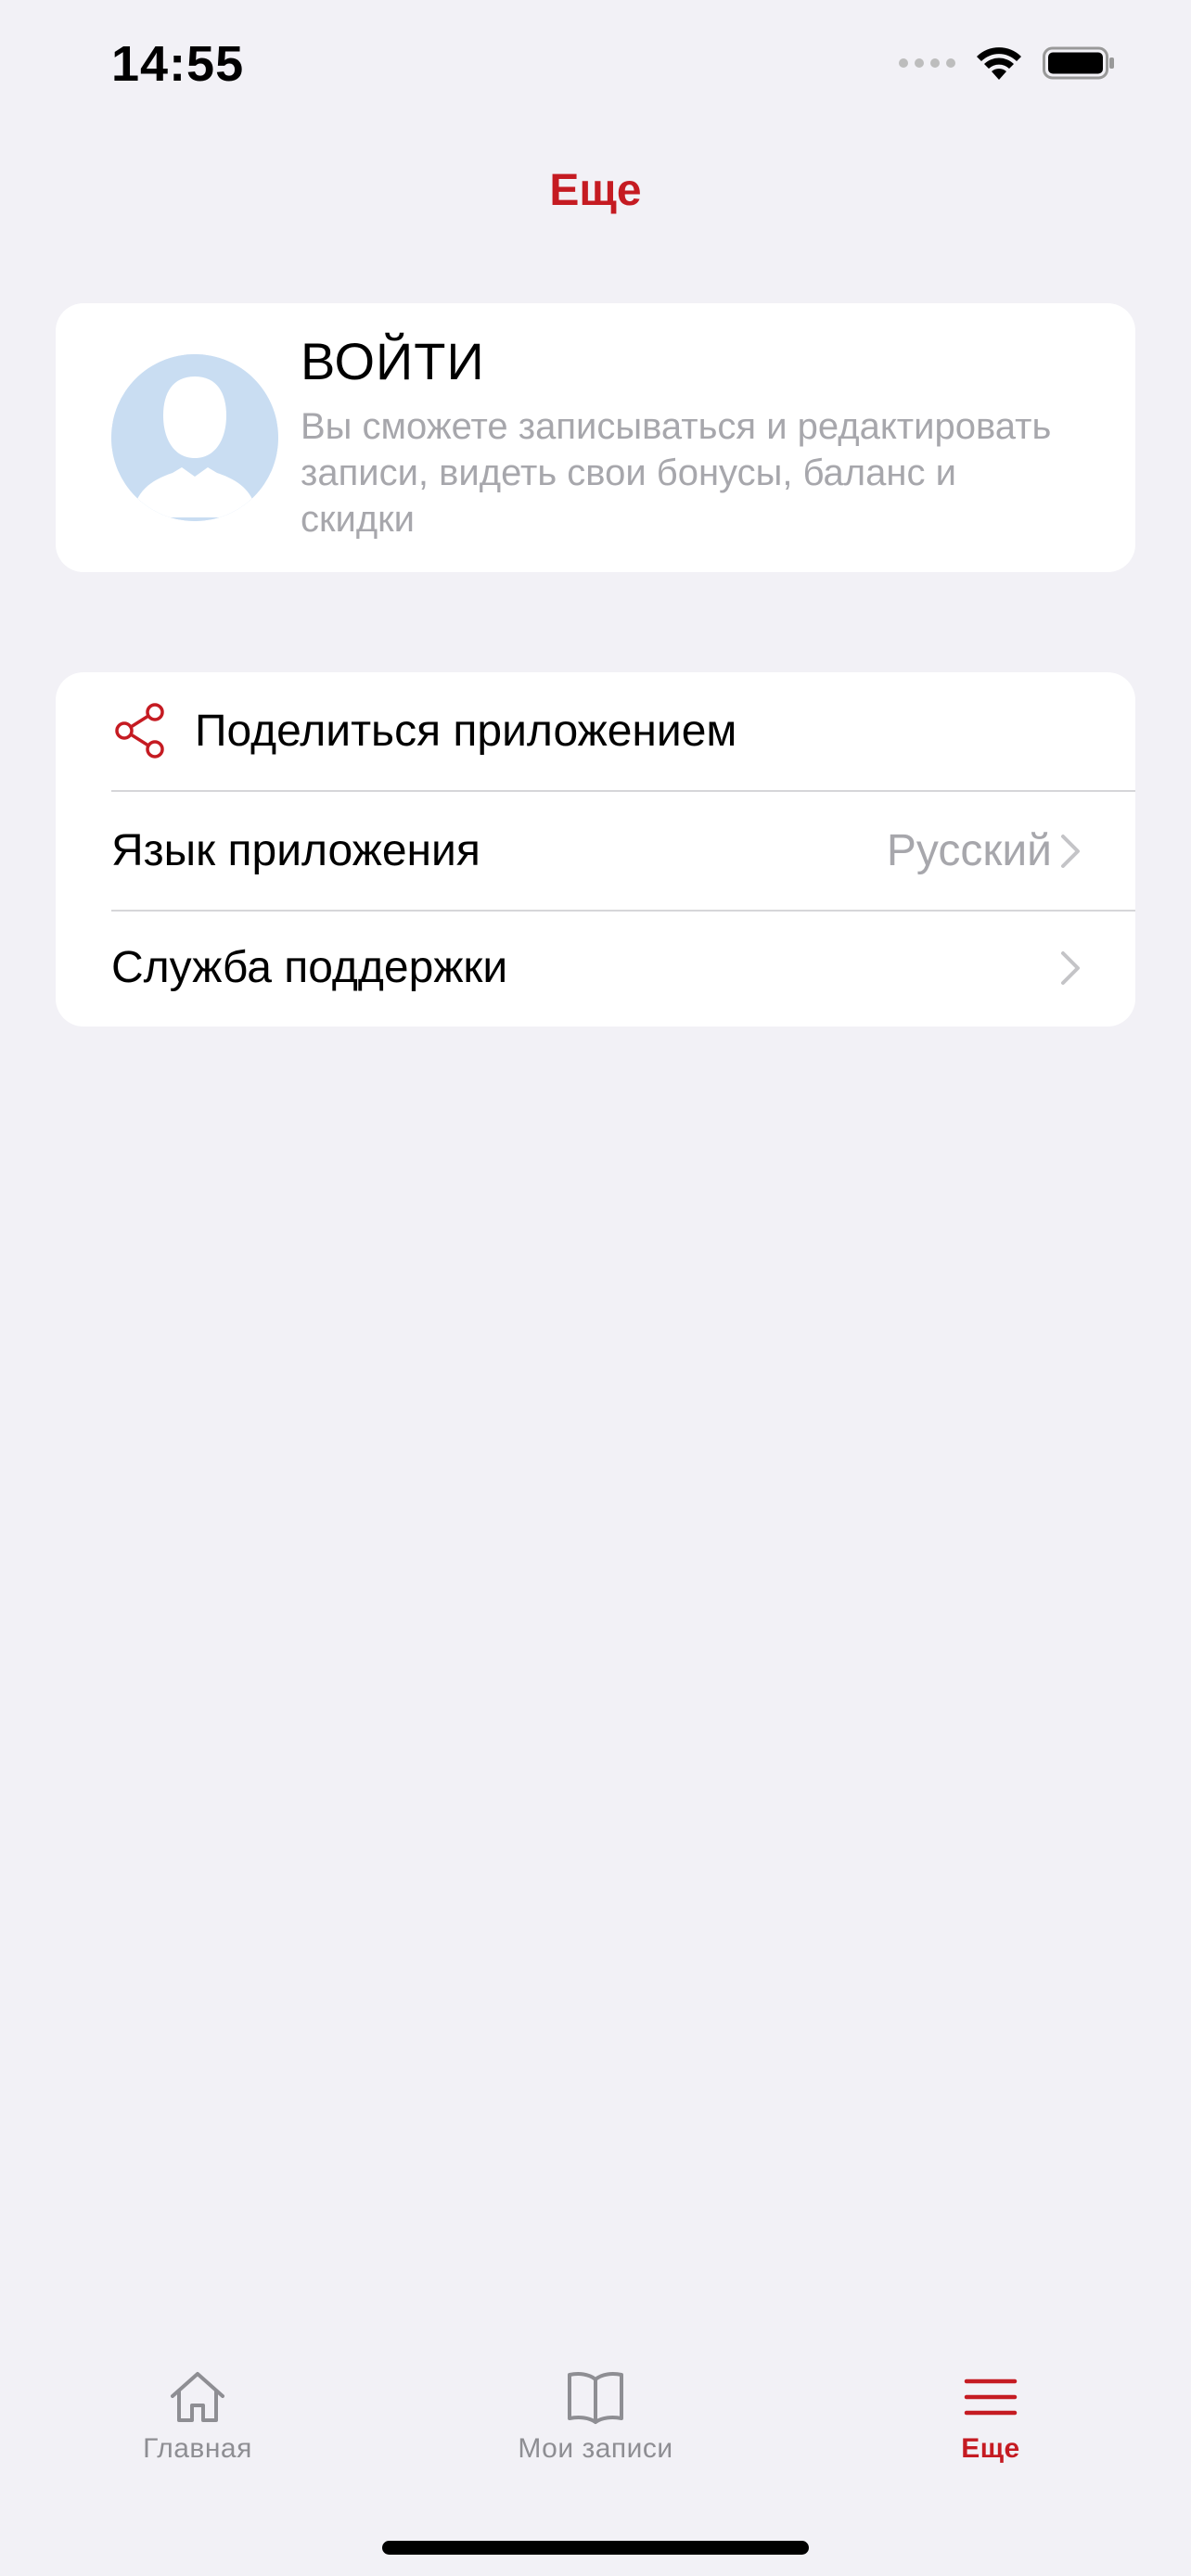  I want to click on tab-more: Еще, so click(991, 2406).